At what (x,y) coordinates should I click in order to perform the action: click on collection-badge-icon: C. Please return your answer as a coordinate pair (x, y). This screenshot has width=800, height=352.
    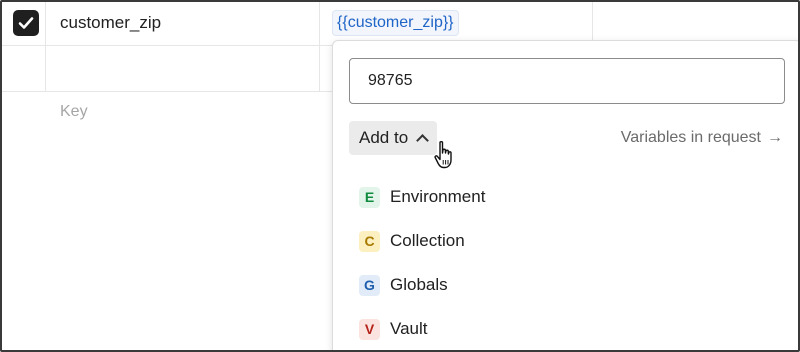
    Looking at the image, I should click on (369, 241).